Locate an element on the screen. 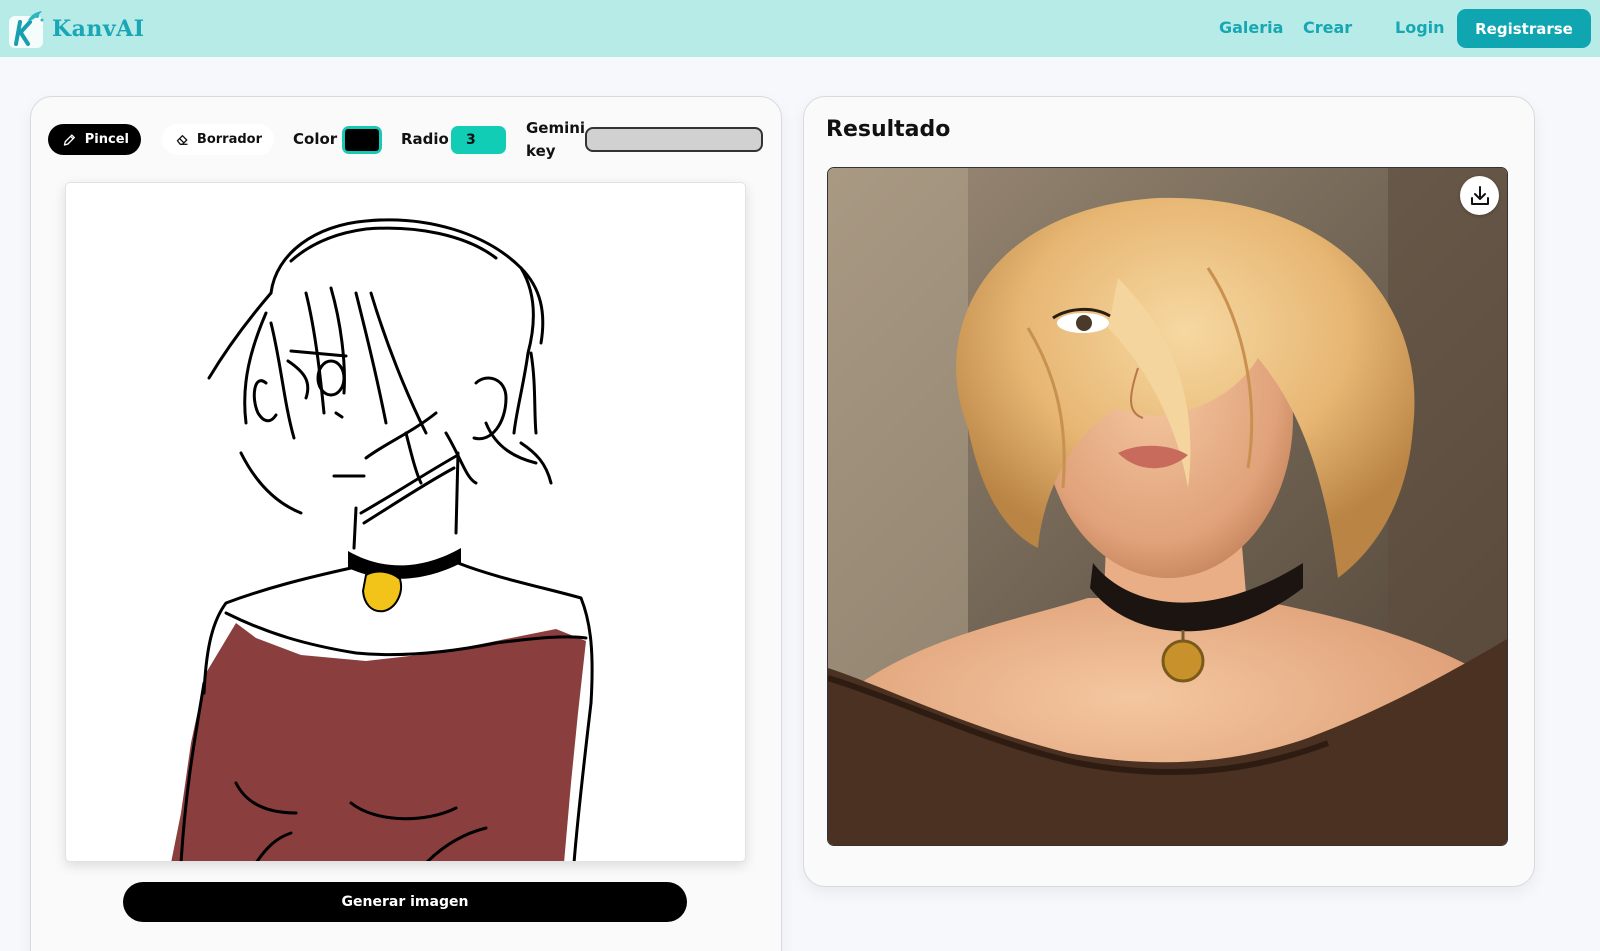 Image resolution: width=1600 pixels, height=951 pixels. color-swatch-fill is located at coordinates (362, 140).